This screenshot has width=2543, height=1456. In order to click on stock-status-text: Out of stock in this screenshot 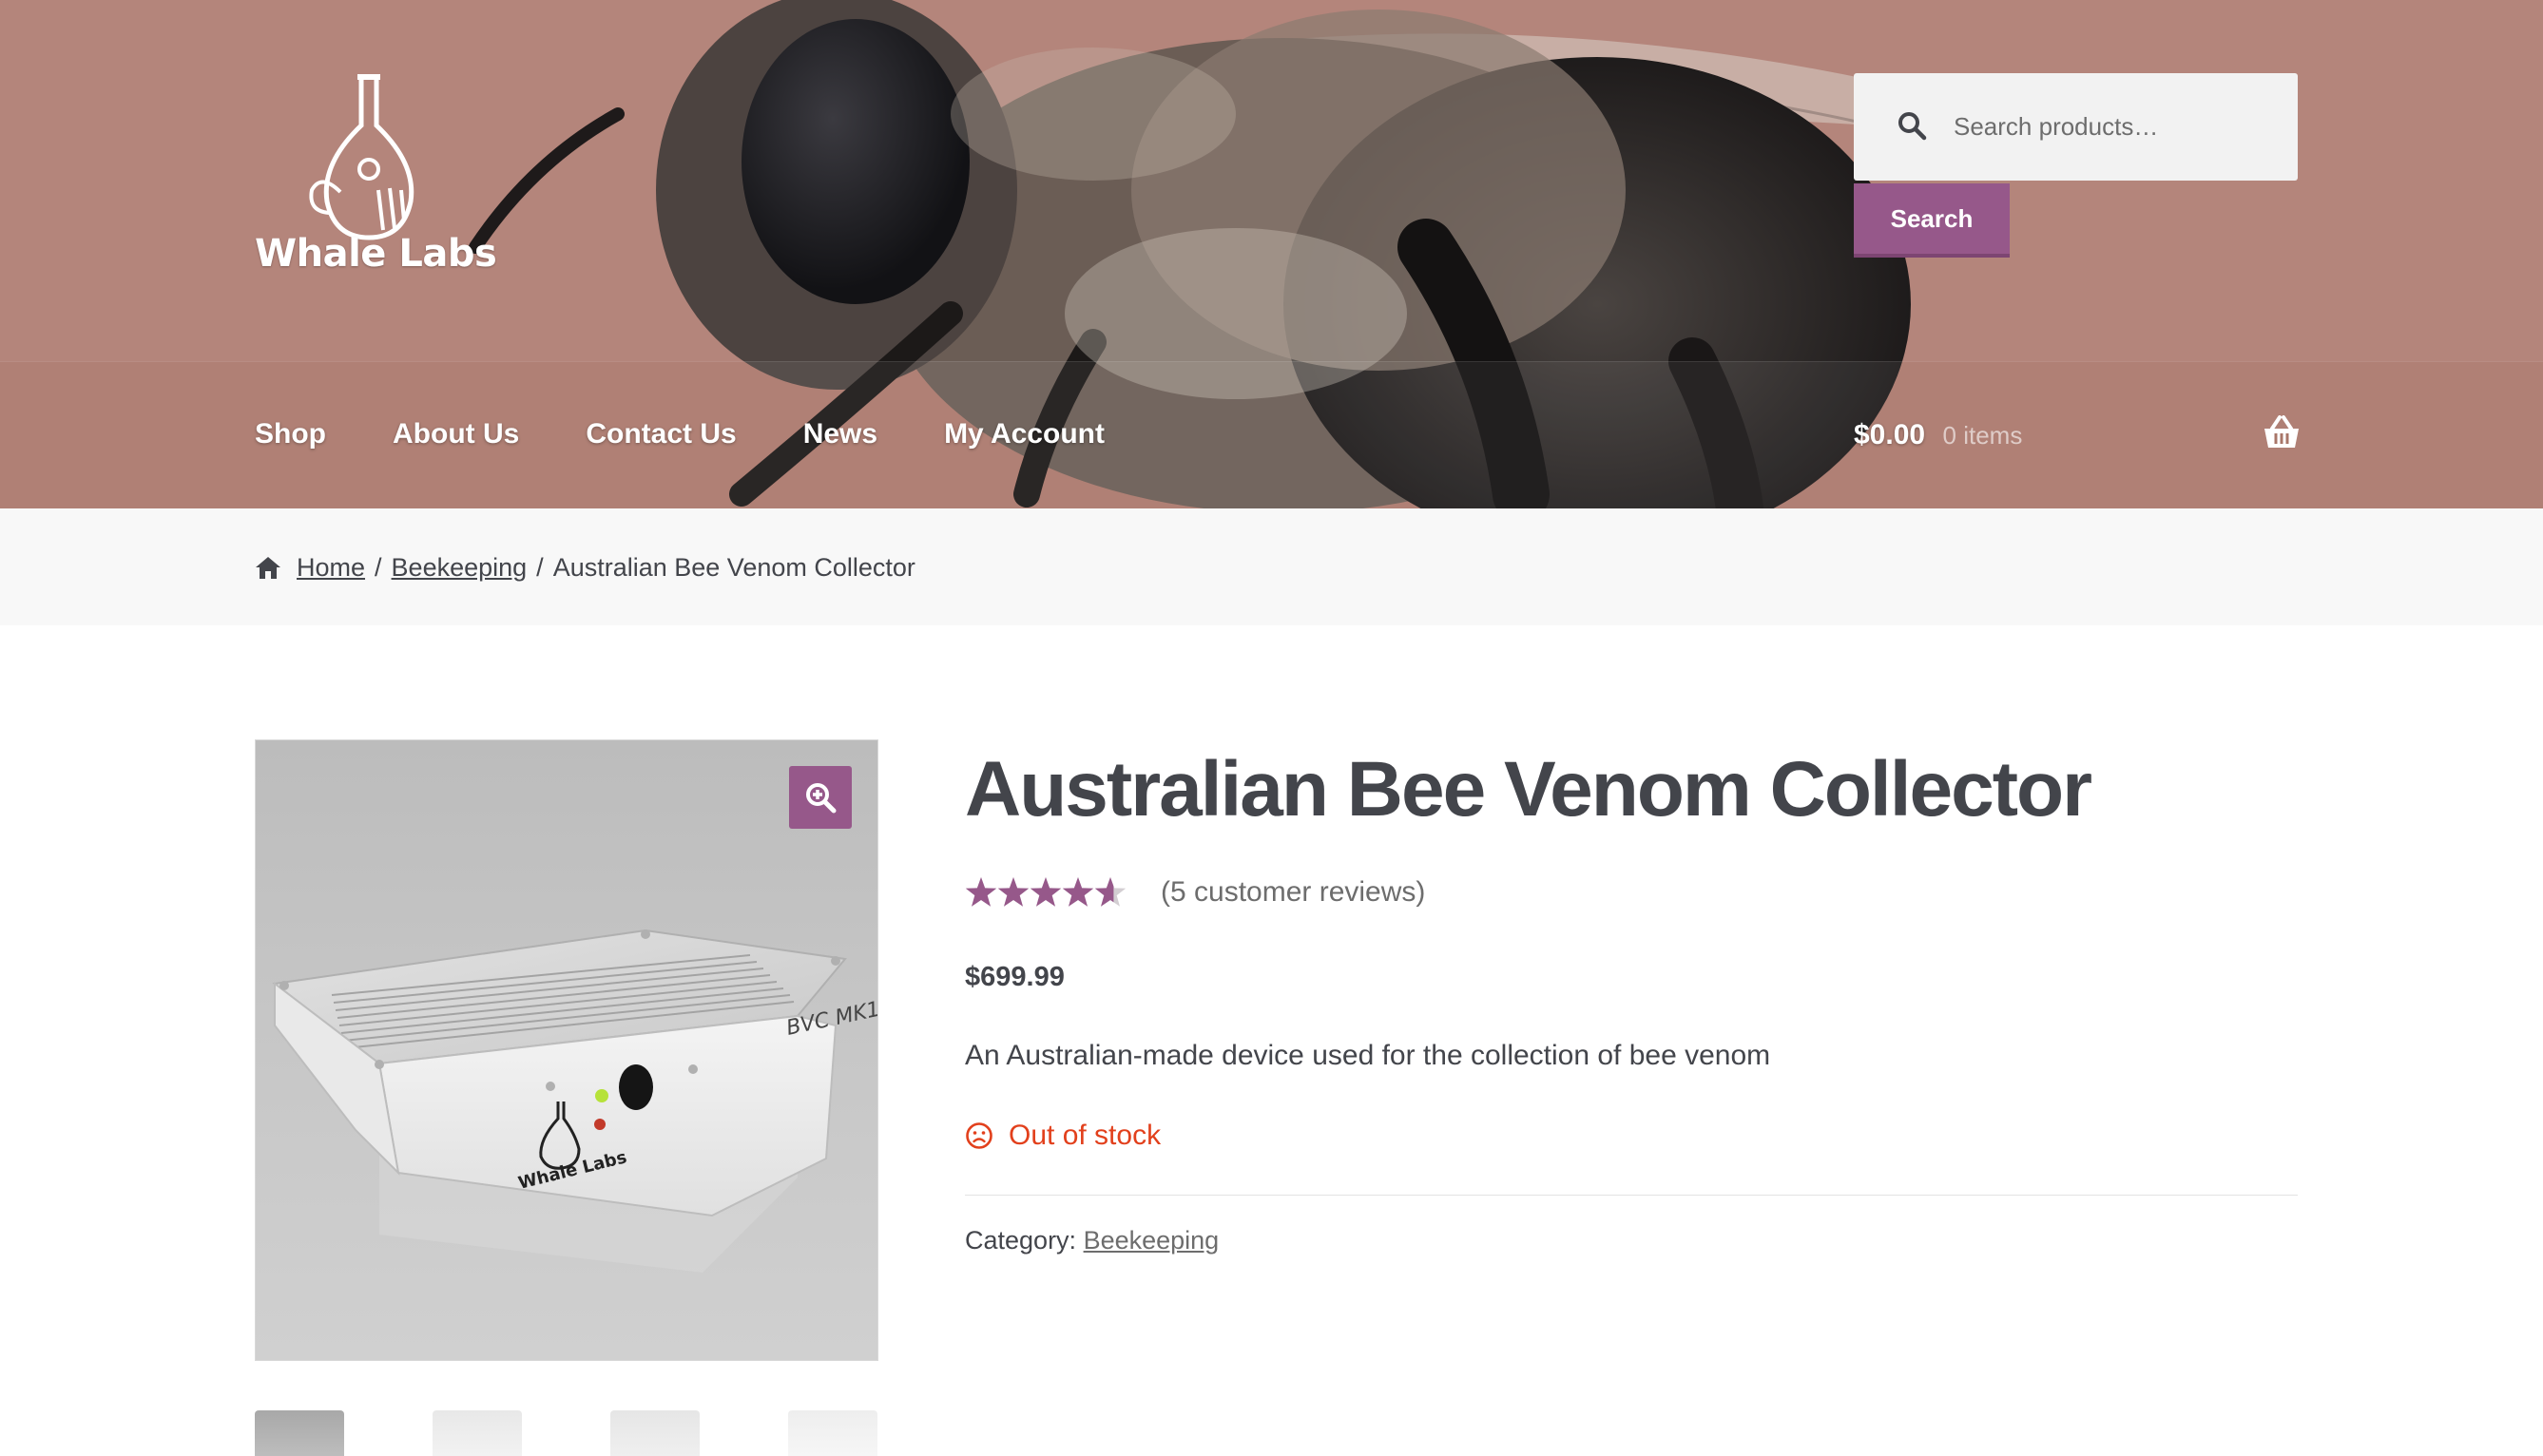, I will do `click(1085, 1136)`.